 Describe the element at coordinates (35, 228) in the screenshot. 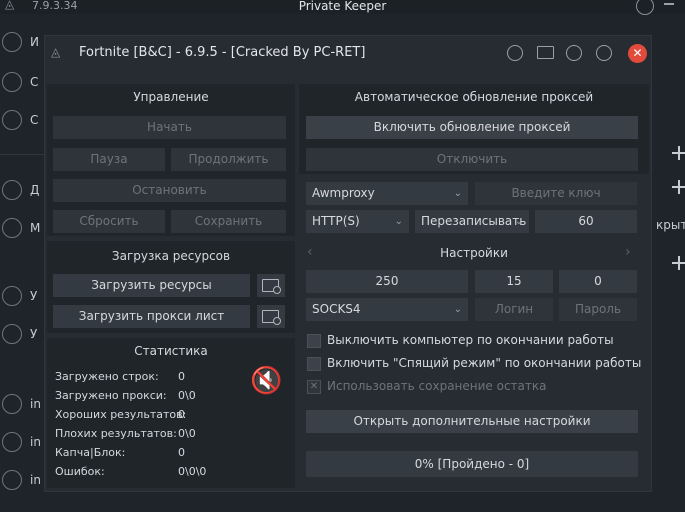

I see `sidebar-label: М` at that location.